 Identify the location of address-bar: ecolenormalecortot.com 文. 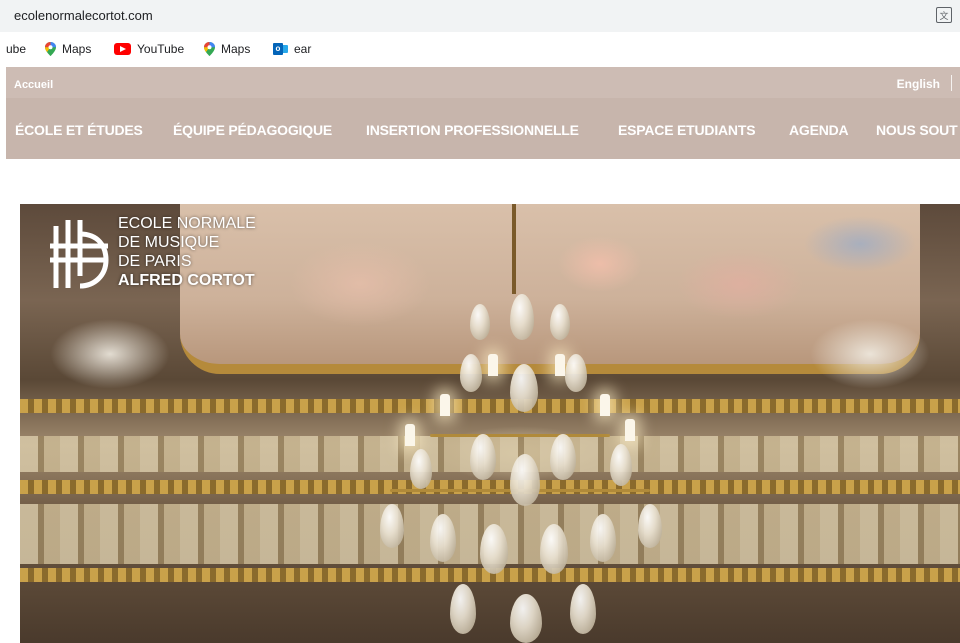
(480, 16).